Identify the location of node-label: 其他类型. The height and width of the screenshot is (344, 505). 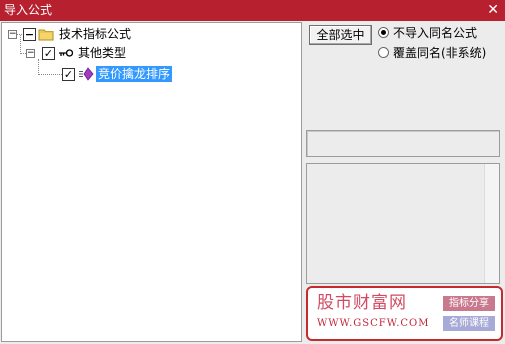
(102, 53).